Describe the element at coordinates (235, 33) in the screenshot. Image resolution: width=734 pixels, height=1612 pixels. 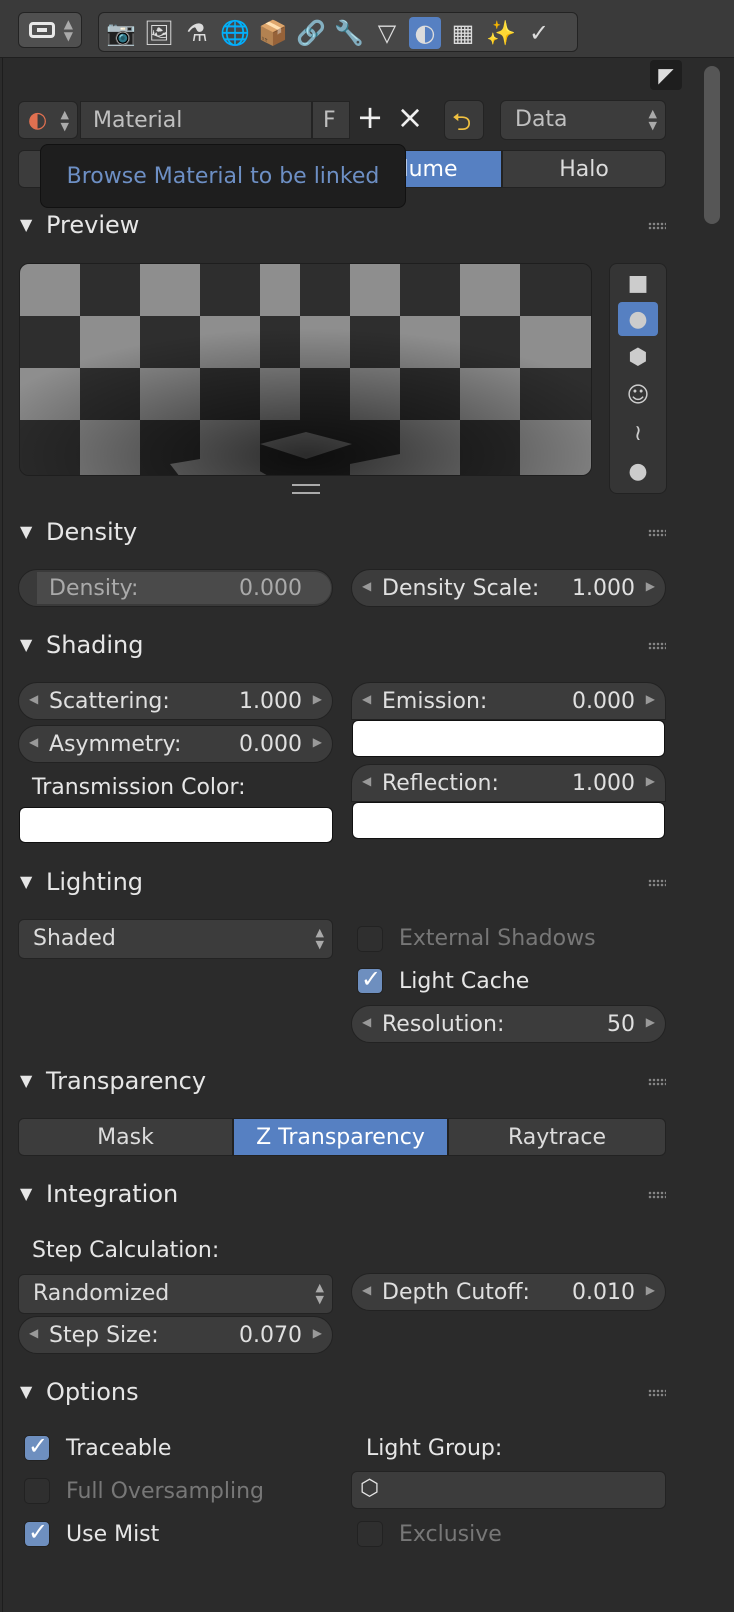
I see `world-icon: 🌐` at that location.